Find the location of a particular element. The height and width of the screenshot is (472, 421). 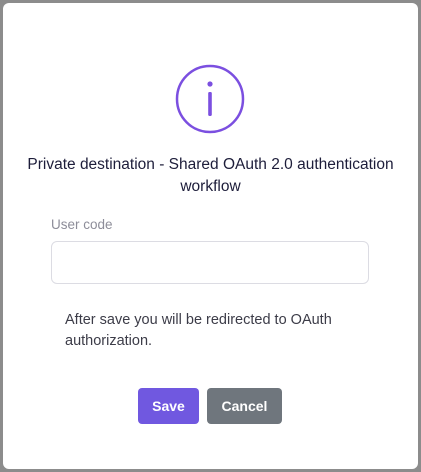

user-code-input is located at coordinates (210, 262).